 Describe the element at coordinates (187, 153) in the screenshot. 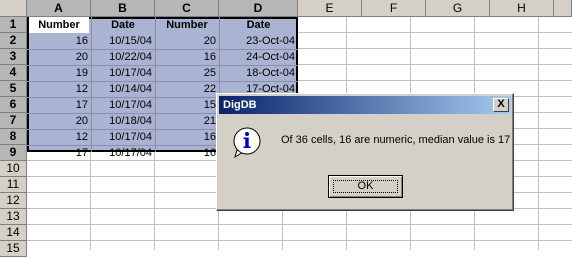

I see `cell-c9: 16` at that location.